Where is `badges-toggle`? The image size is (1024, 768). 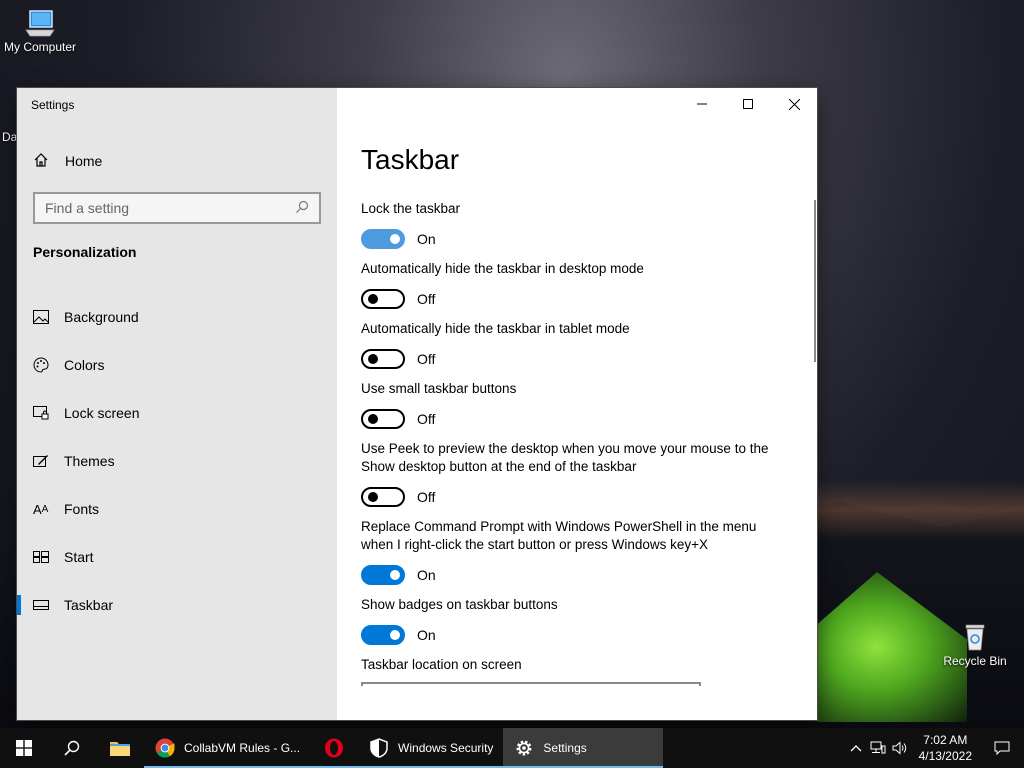
badges-toggle is located at coordinates (383, 635).